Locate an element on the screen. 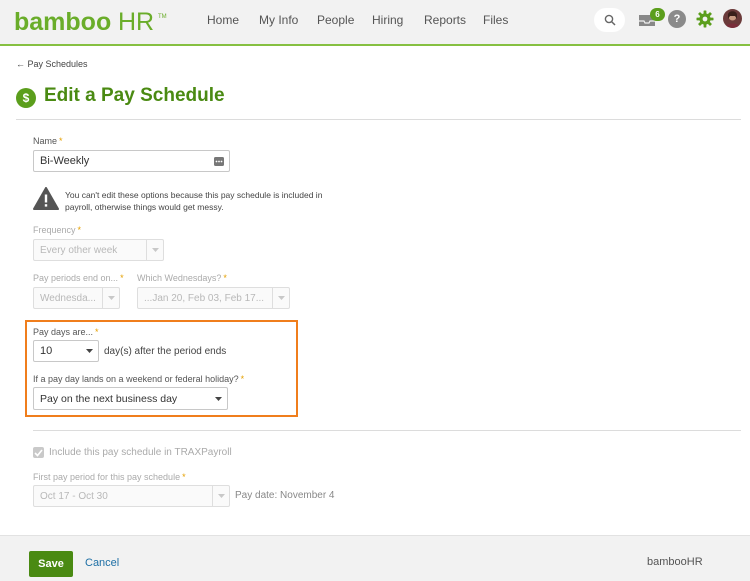  first-period-select: Oct 17 - Oct 30 is located at coordinates (131, 496).